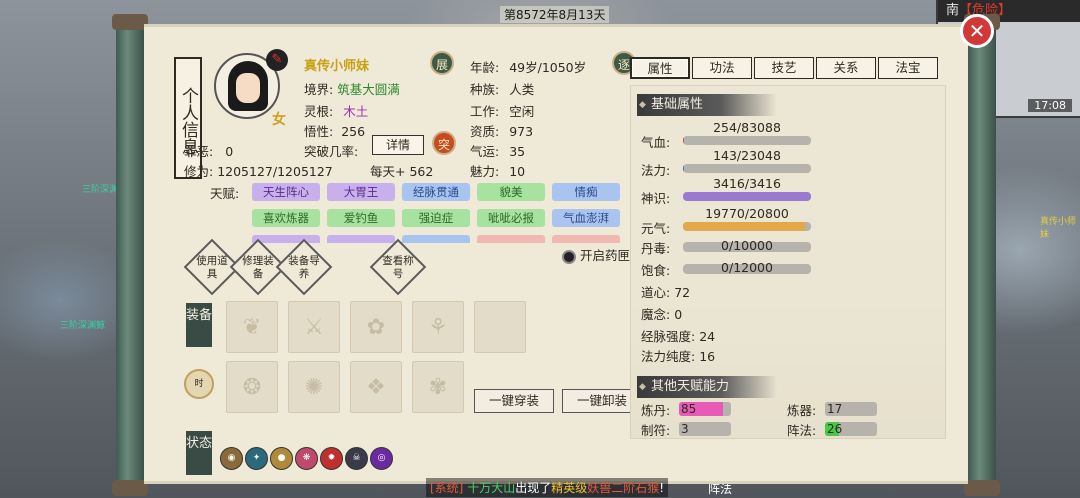  Describe the element at coordinates (248, 88) in the screenshot. I see `avatar-face` at that location.